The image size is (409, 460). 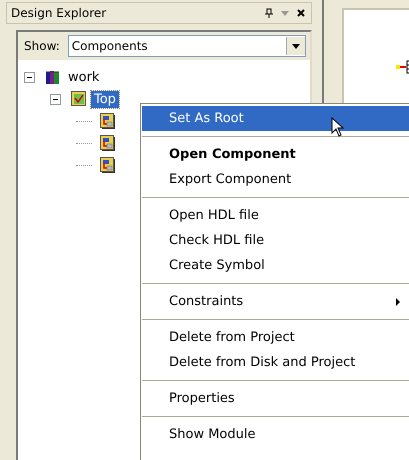 I want to click on schematic-icon, so click(x=79, y=99).